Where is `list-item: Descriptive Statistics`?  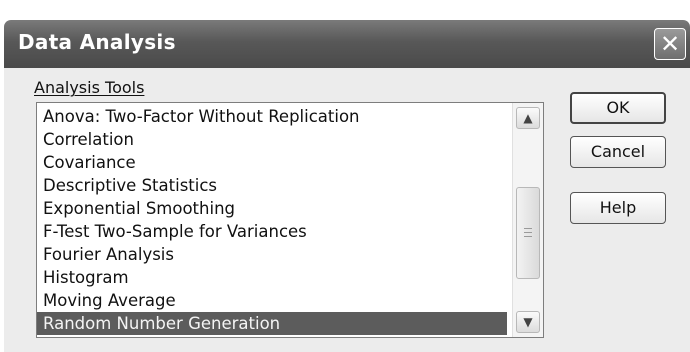 list-item: Descriptive Statistics is located at coordinates (272, 185).